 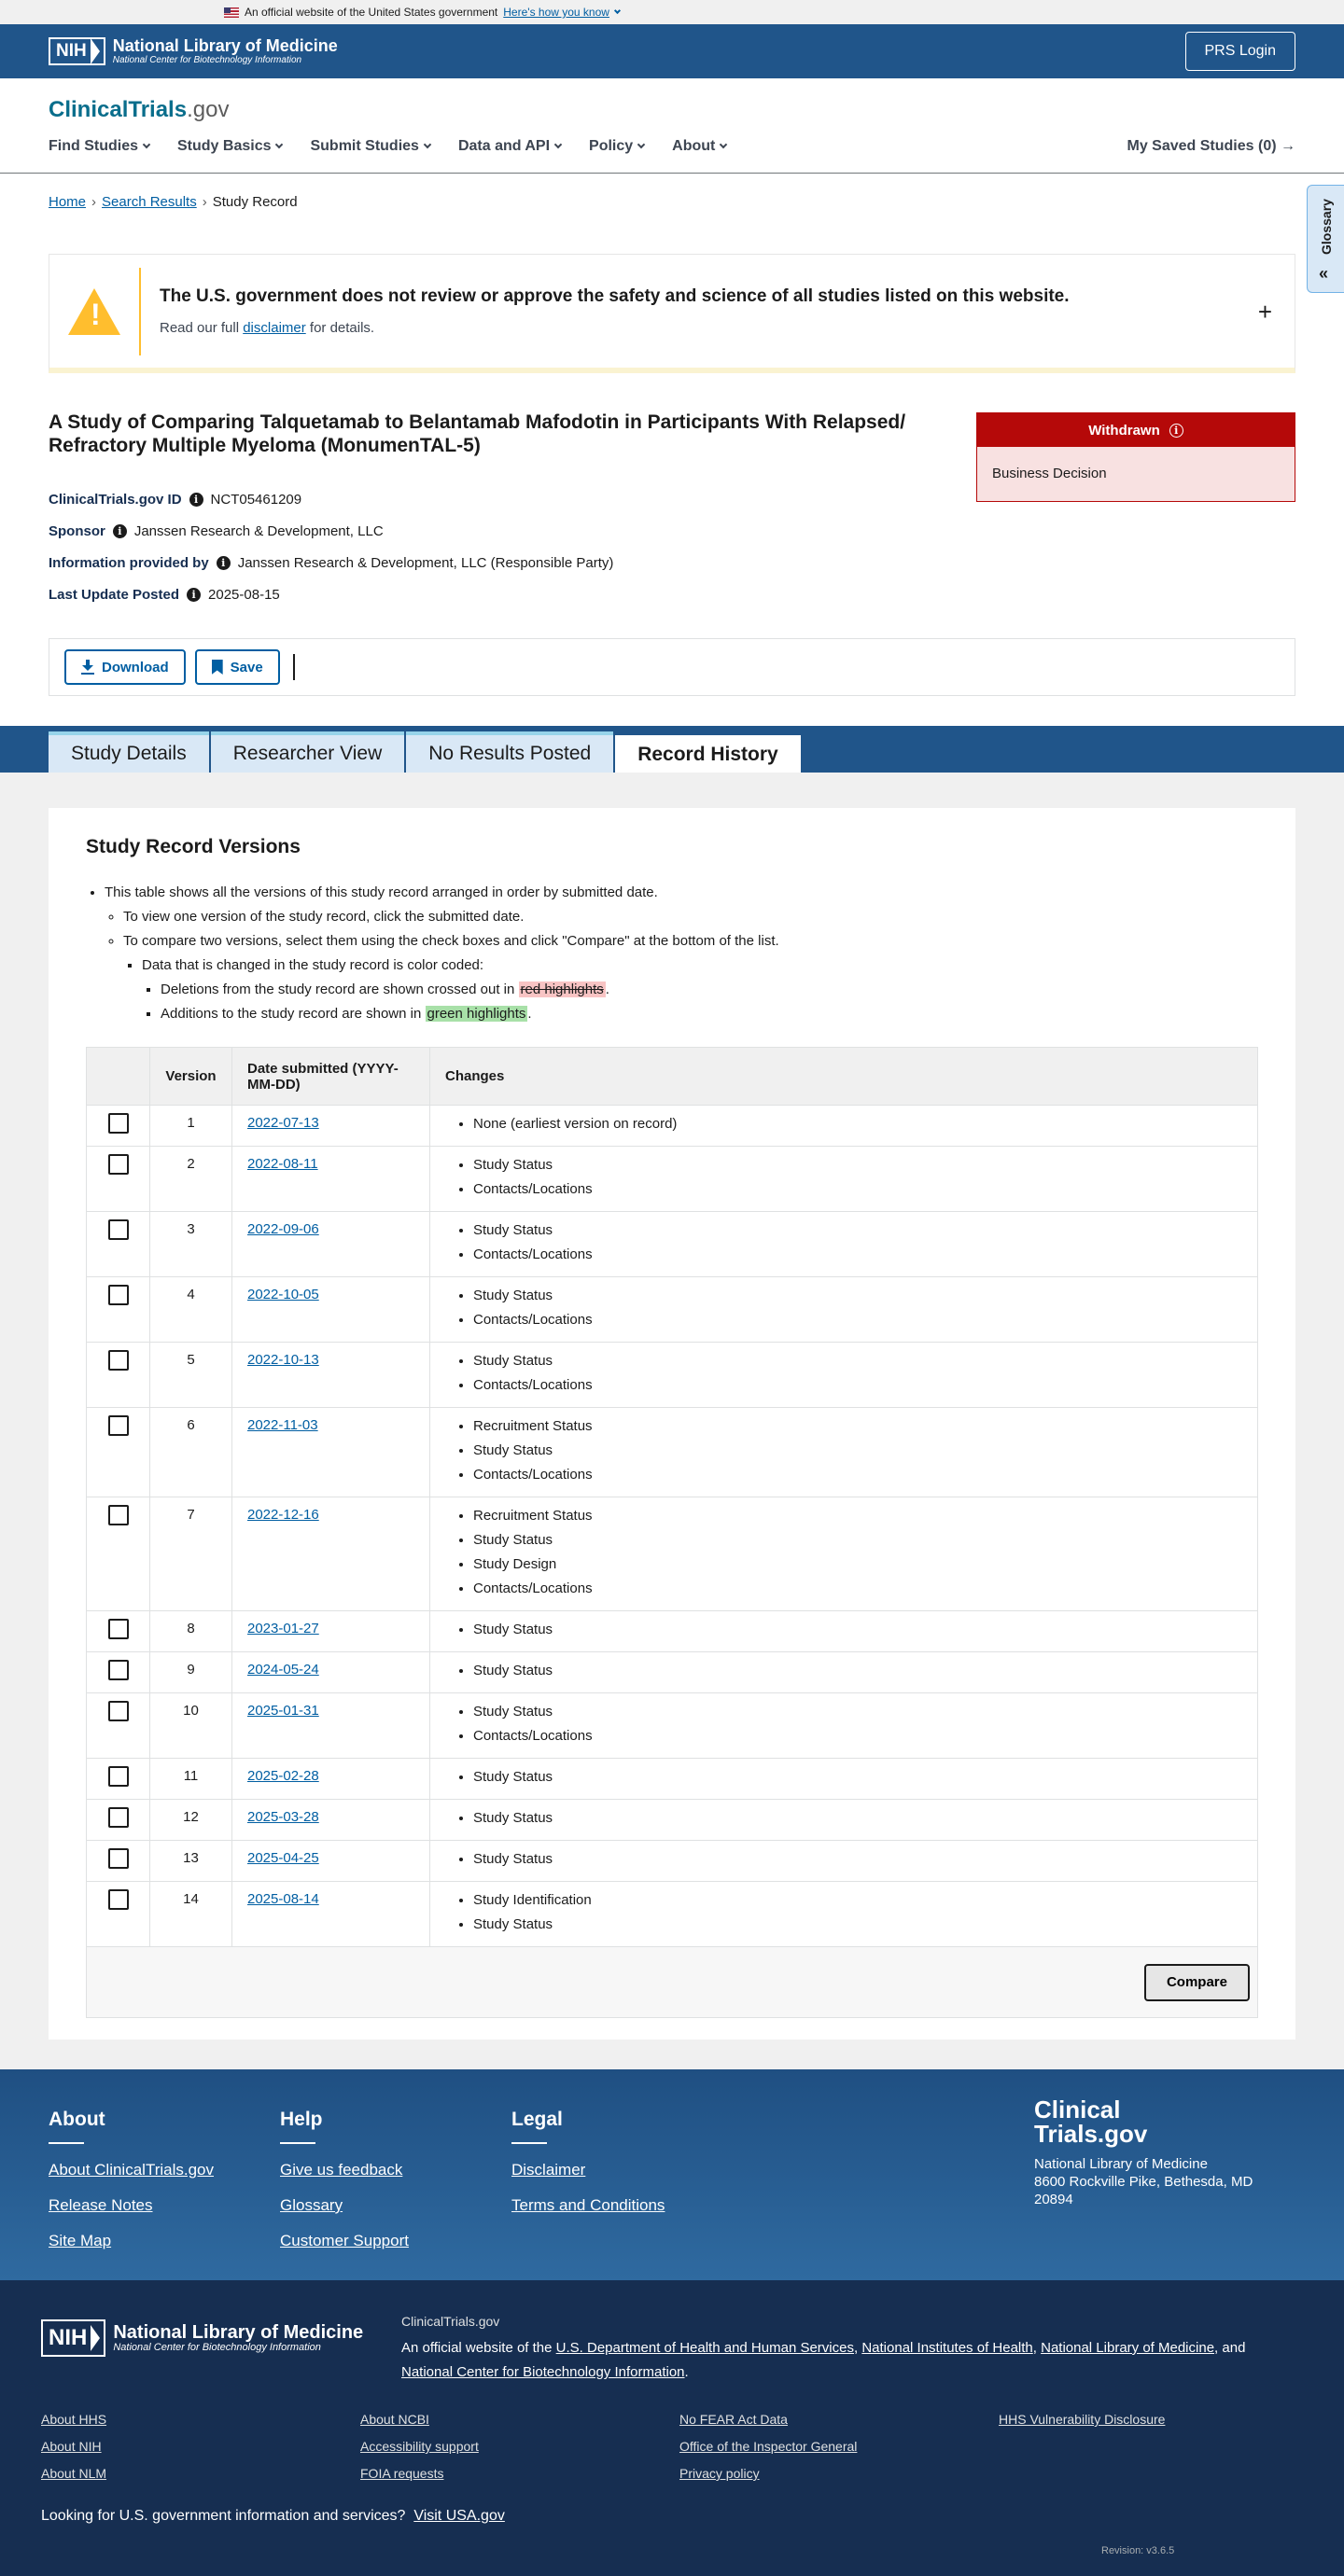 What do you see at coordinates (1324, 273) in the screenshot?
I see `chevron-left-icon: «` at bounding box center [1324, 273].